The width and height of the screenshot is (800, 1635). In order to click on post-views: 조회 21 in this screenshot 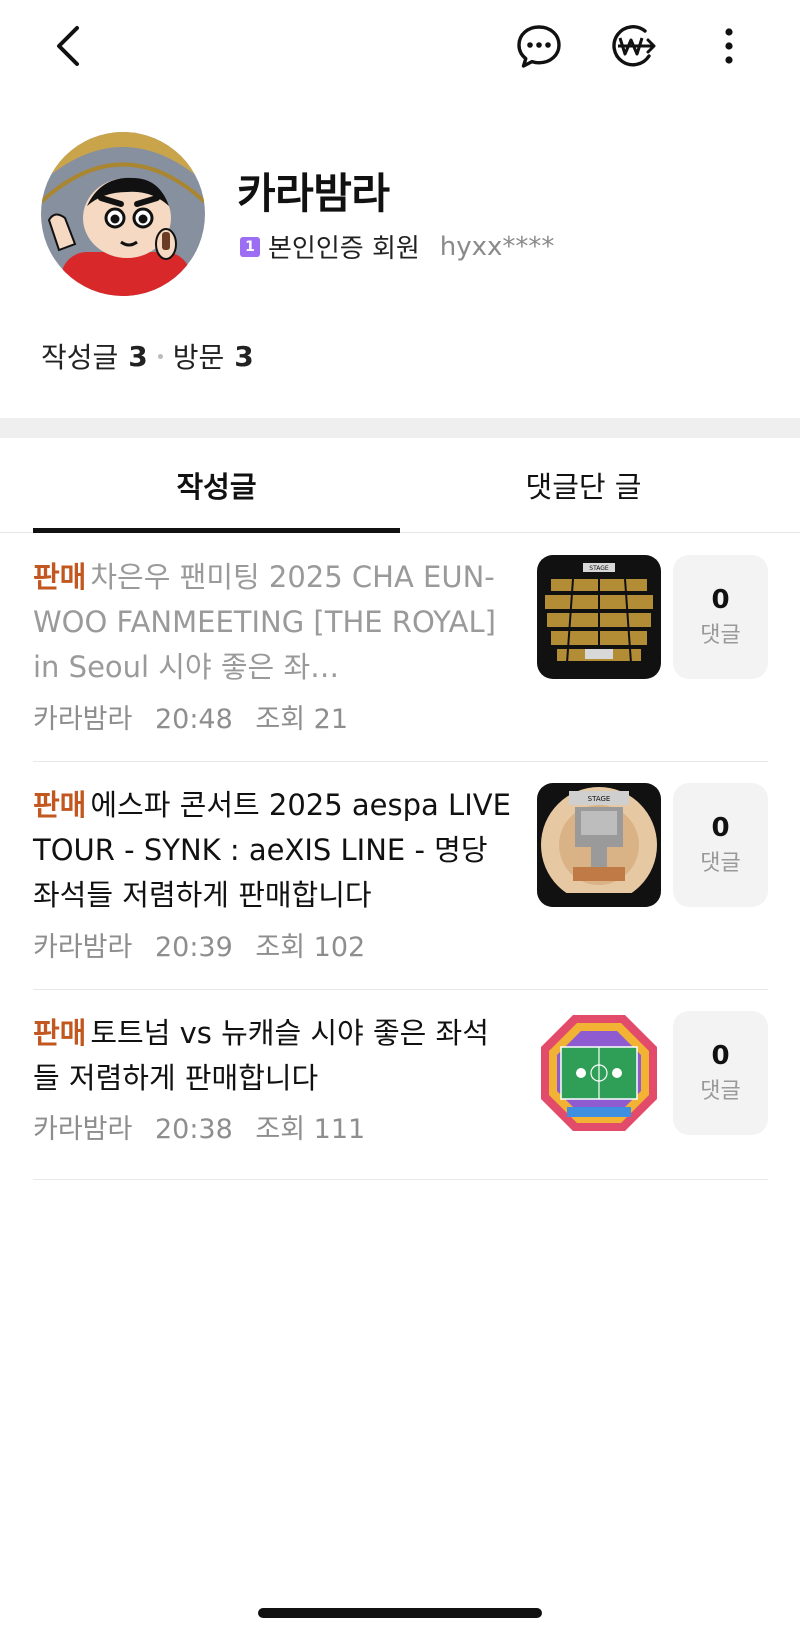, I will do `click(301, 719)`.